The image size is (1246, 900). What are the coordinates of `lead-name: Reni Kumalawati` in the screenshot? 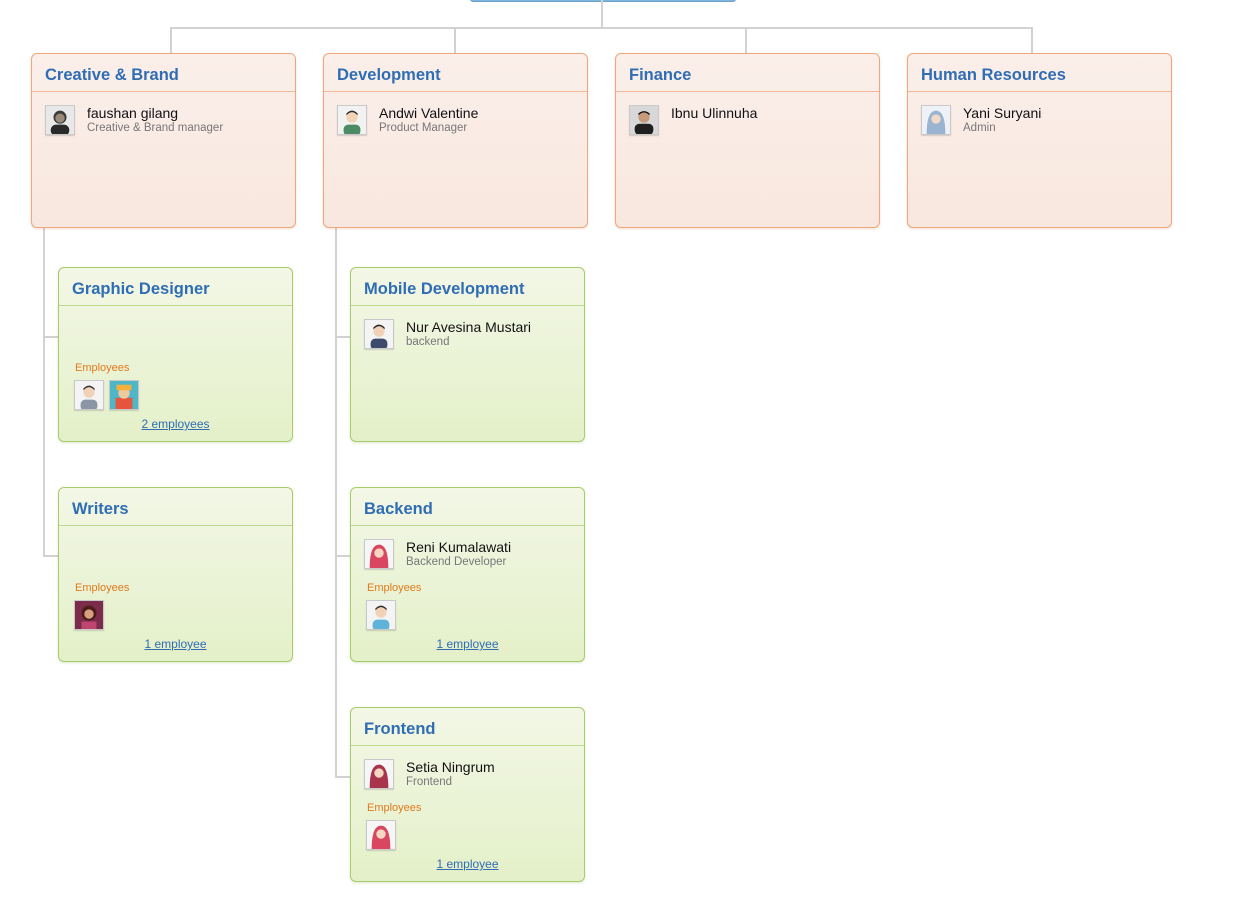 It's located at (459, 547).